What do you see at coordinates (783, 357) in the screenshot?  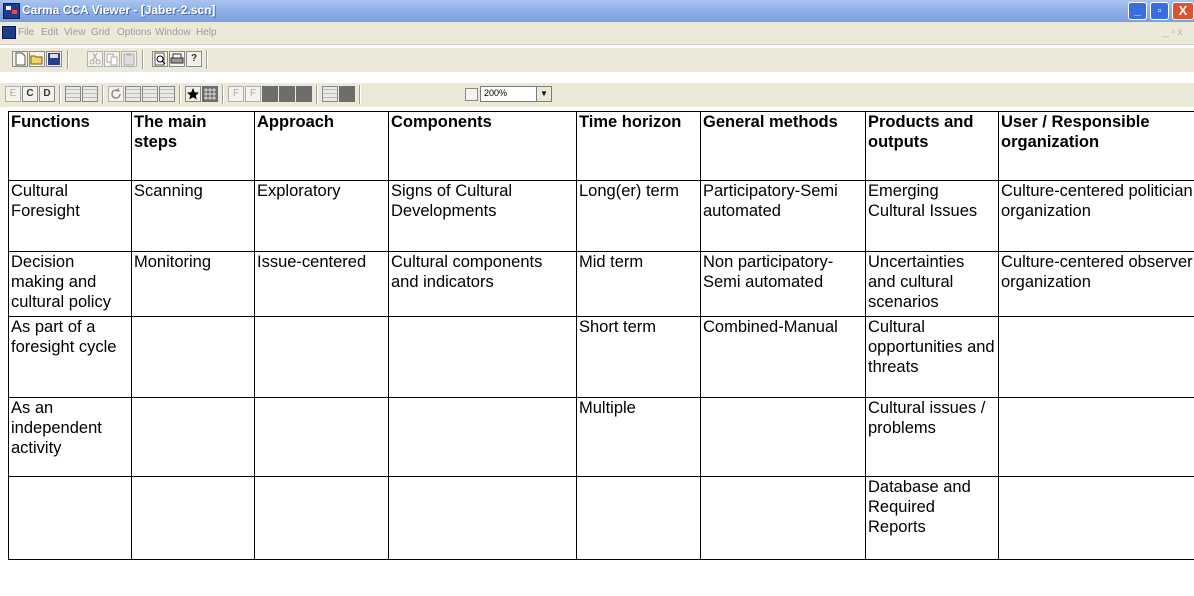 I see `table-cell: Combined-Manual` at bounding box center [783, 357].